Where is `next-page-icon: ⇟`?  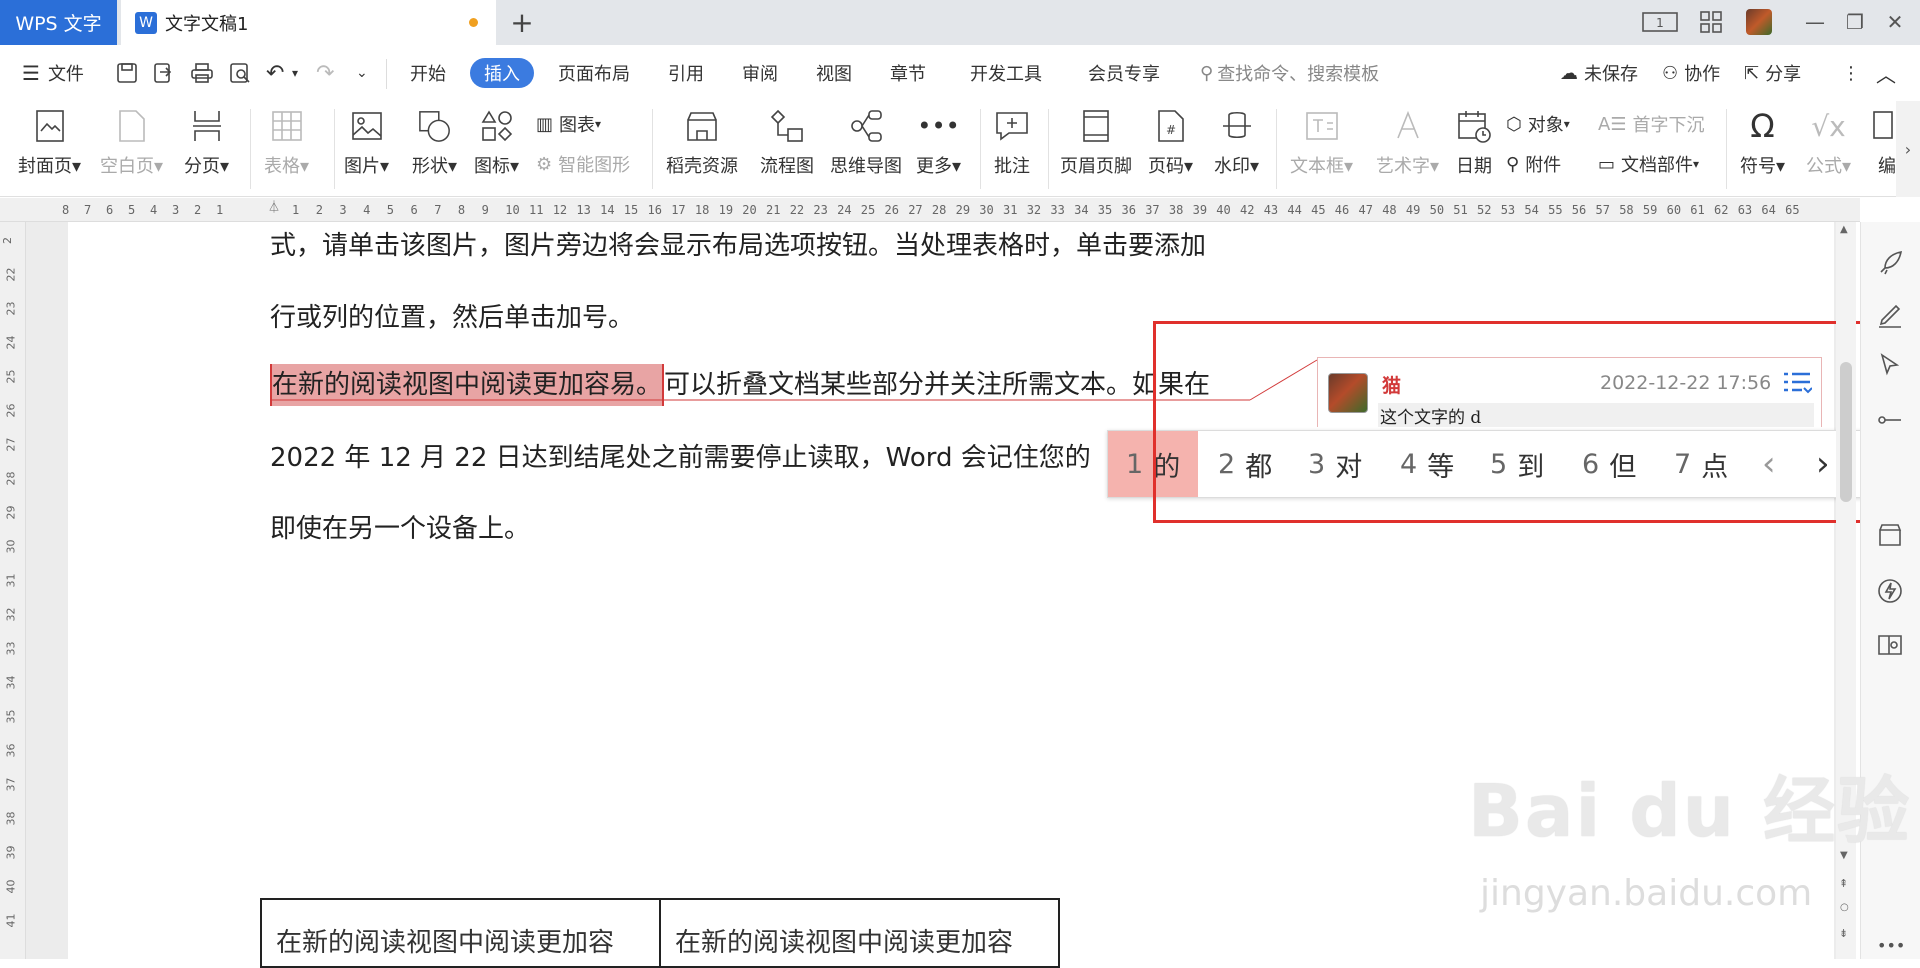 next-page-icon: ⇟ is located at coordinates (1843, 933).